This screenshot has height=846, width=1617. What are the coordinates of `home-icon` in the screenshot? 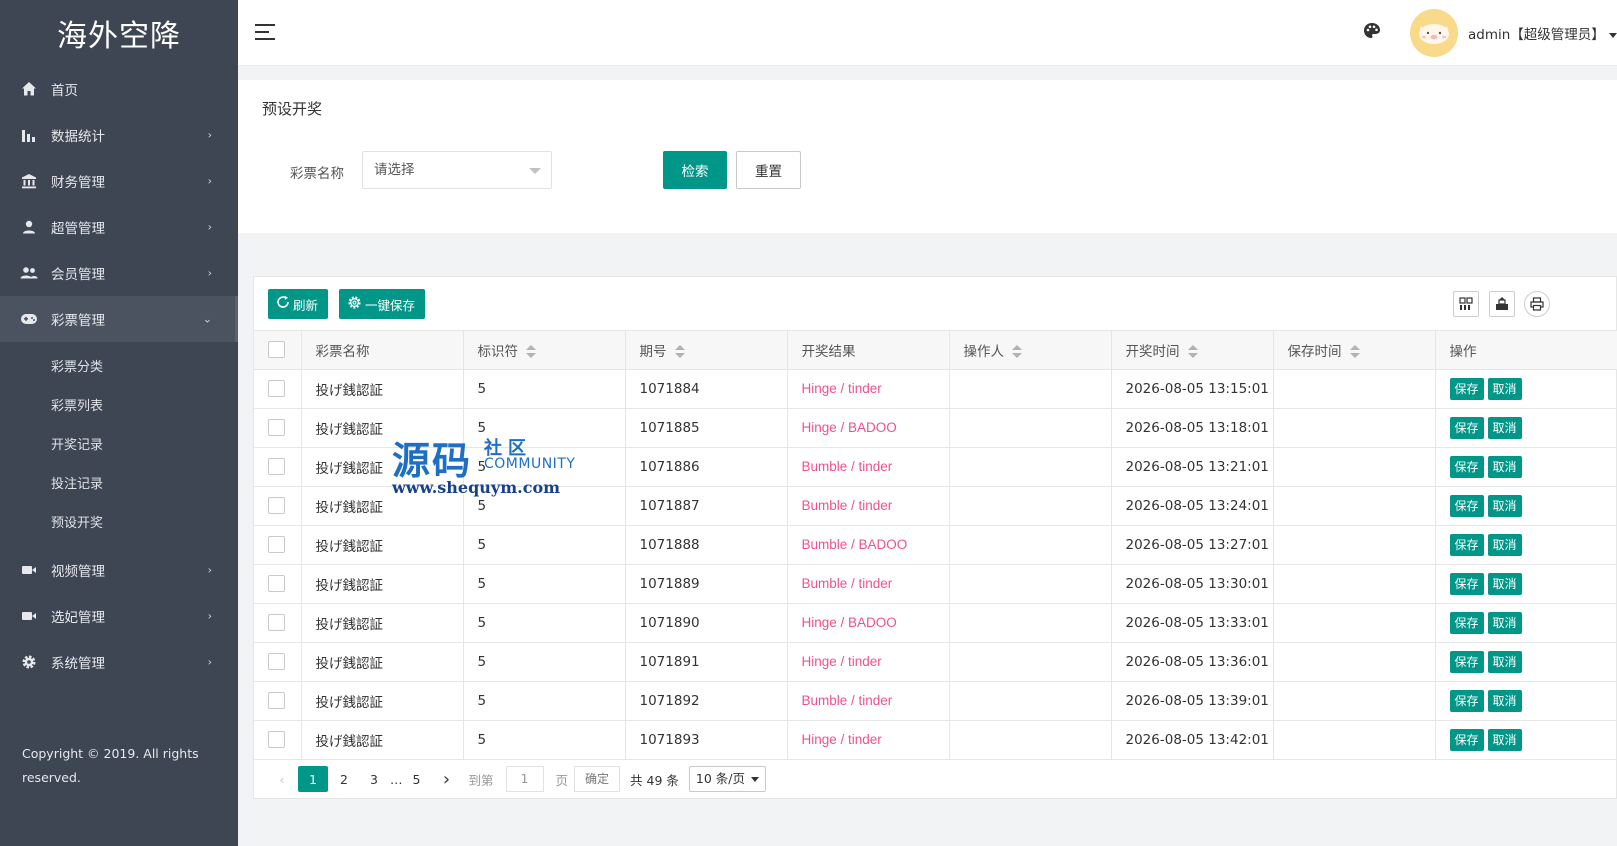 It's located at (29, 89).